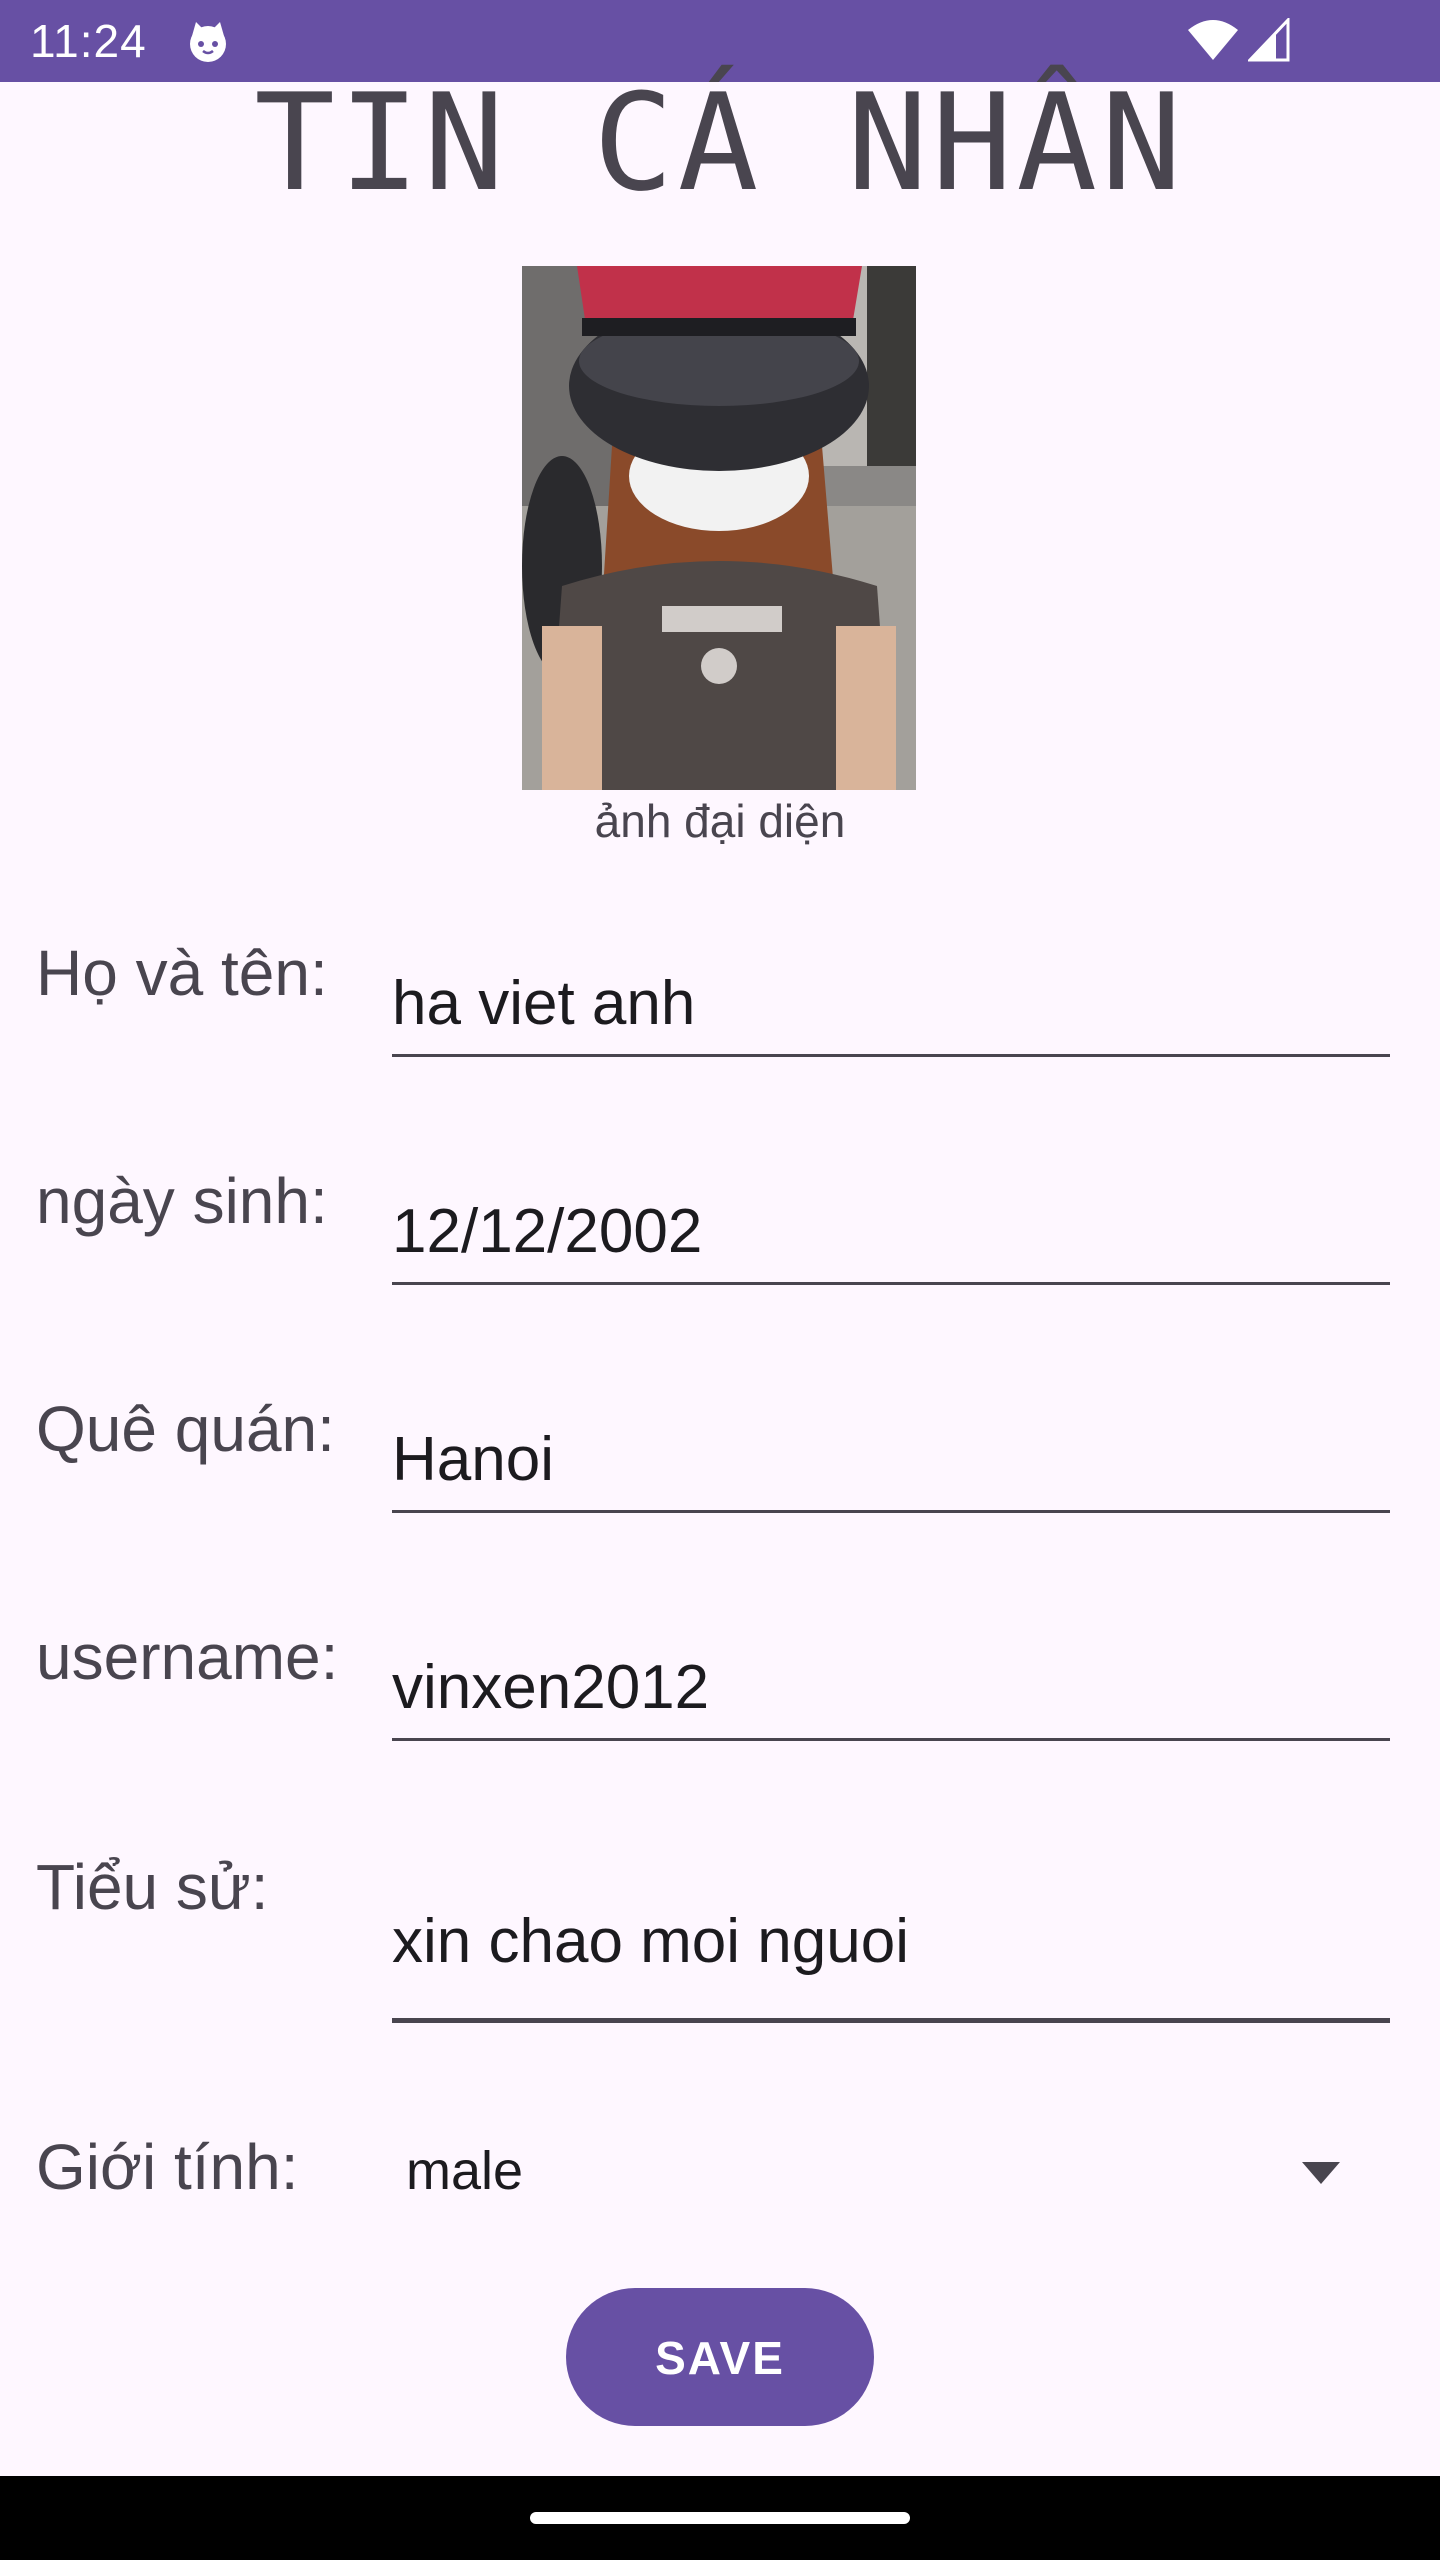 Image resolution: width=1440 pixels, height=2560 pixels. Describe the element at coordinates (152, 1887) in the screenshot. I see `bio-label: Tiểu sử:` at that location.